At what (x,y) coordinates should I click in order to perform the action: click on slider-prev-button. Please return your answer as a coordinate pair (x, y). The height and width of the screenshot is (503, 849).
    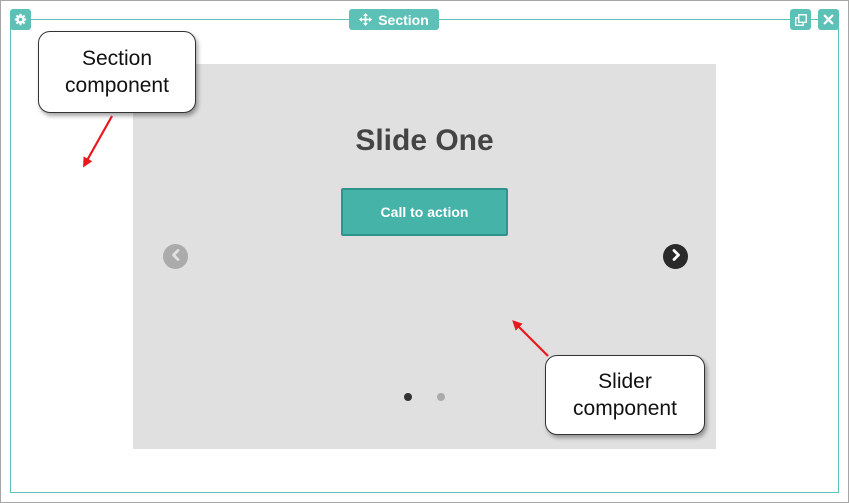
    Looking at the image, I should click on (175, 256).